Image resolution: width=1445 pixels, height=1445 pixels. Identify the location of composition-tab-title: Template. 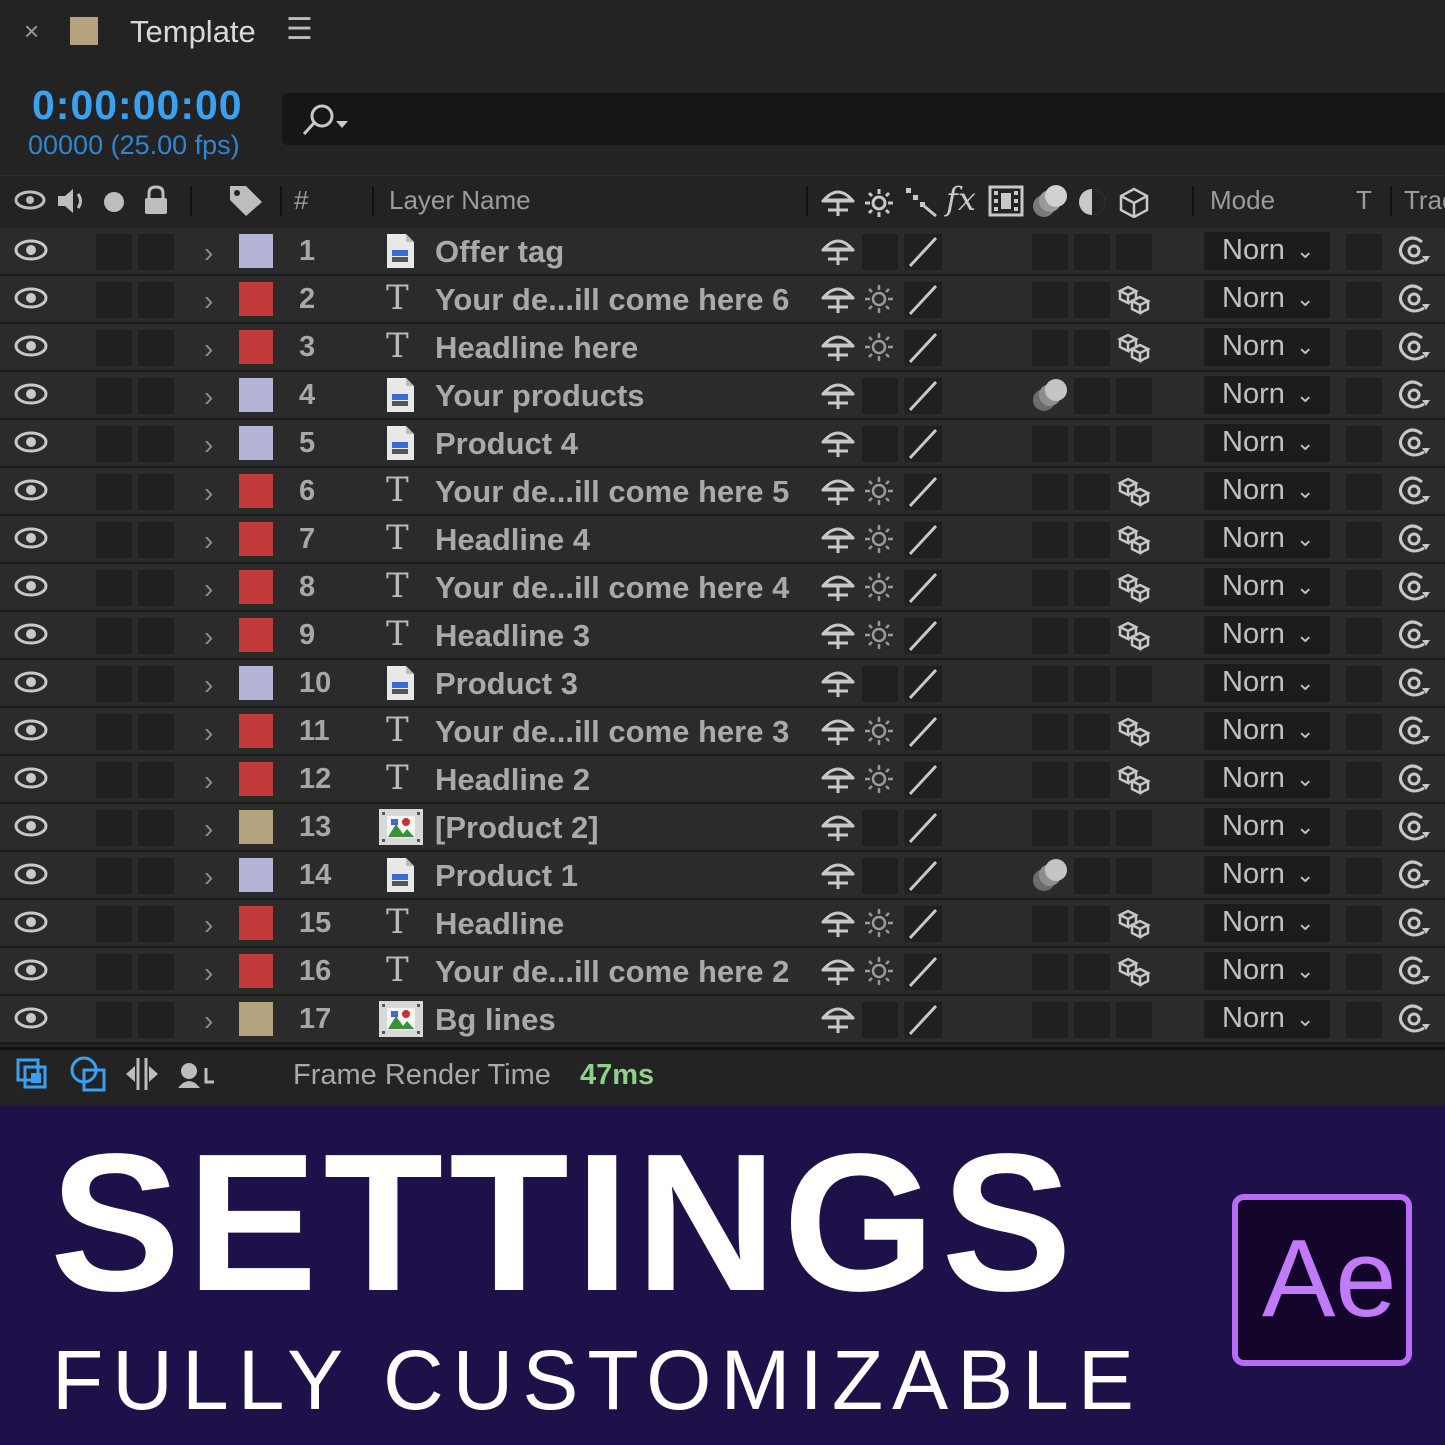
(193, 32).